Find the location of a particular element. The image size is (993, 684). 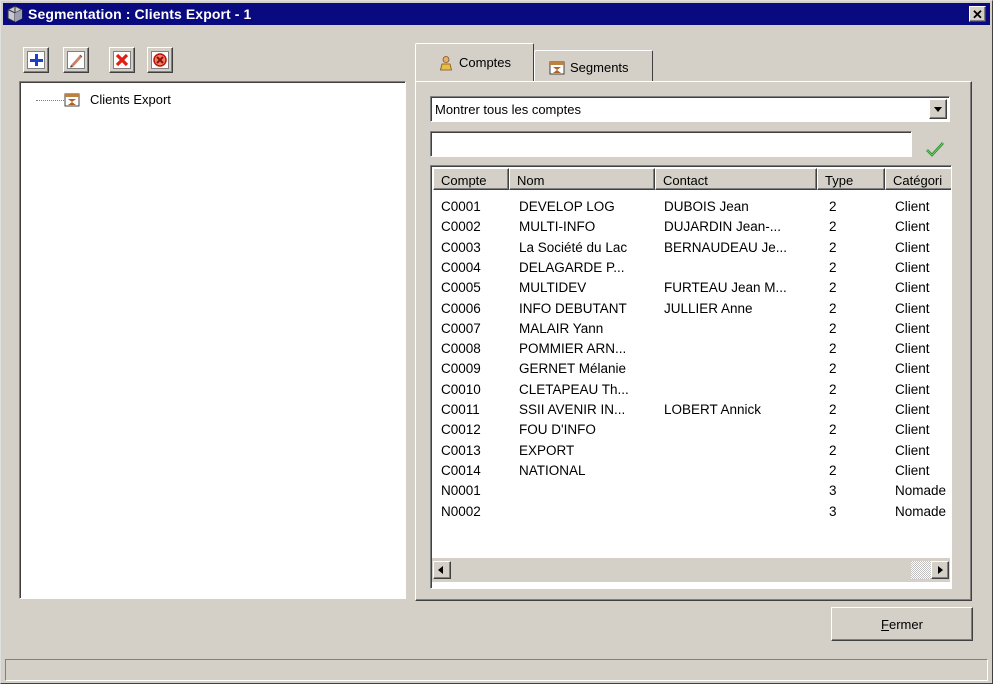

title-bar: Segmentation : Clients Export - 1 ✕ is located at coordinates (496, 14).